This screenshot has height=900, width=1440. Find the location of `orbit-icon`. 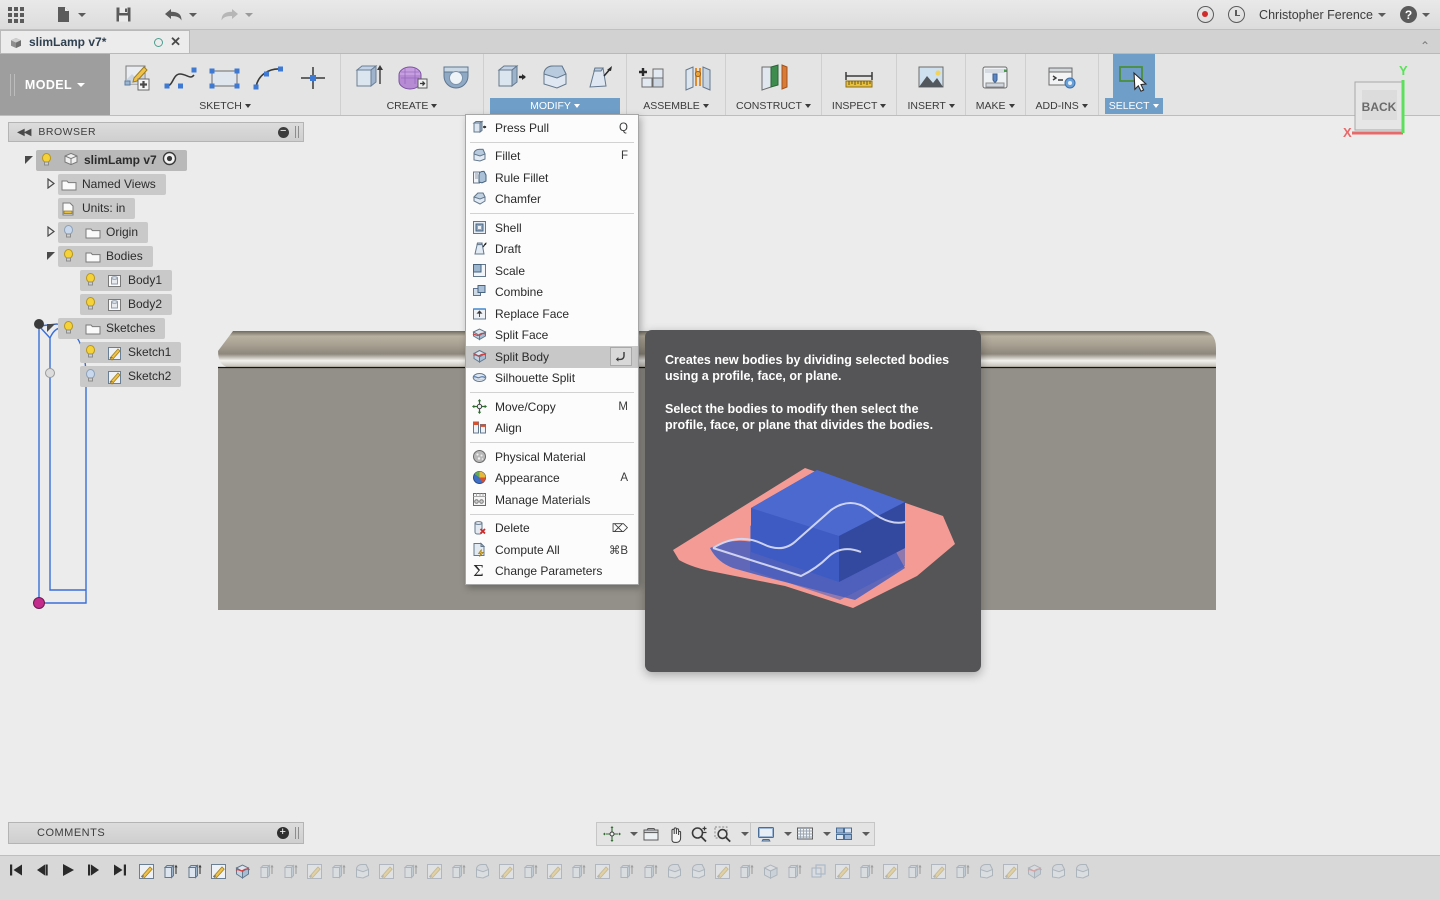

orbit-icon is located at coordinates (612, 834).